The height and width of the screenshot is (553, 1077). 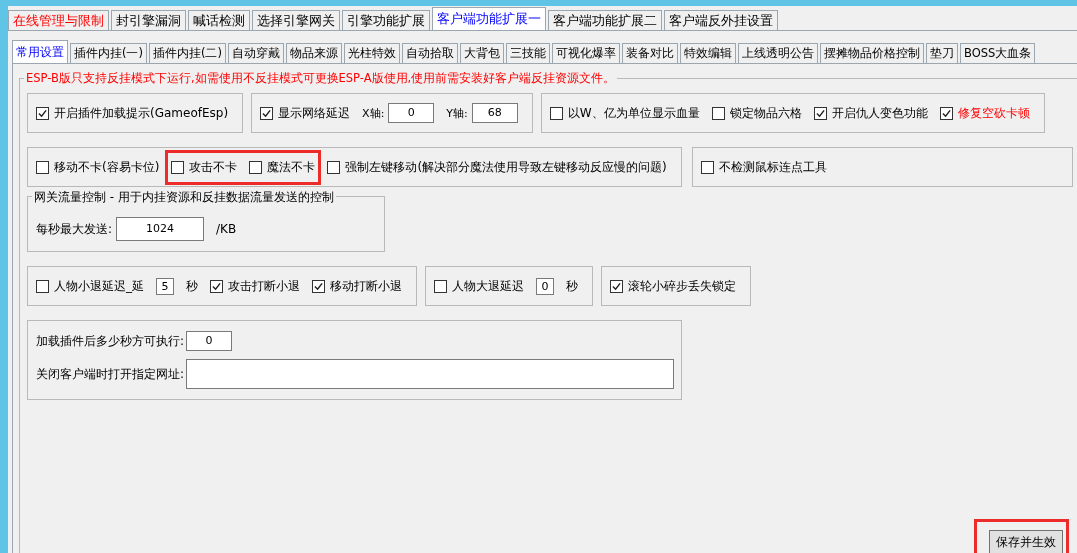 What do you see at coordinates (40, 51) in the screenshot?
I see `tab: 常用设置` at bounding box center [40, 51].